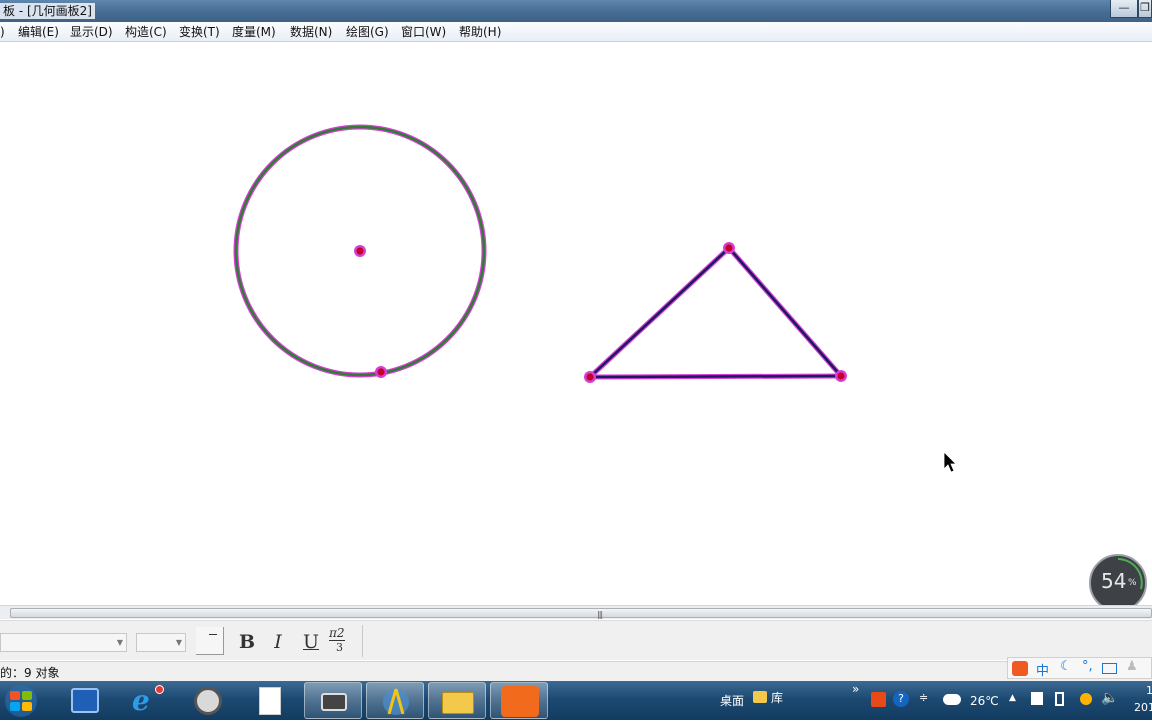 The height and width of the screenshot is (724, 1152). What do you see at coordinates (38, 32) in the screenshot?
I see `menu-edit: 编辑(E)` at bounding box center [38, 32].